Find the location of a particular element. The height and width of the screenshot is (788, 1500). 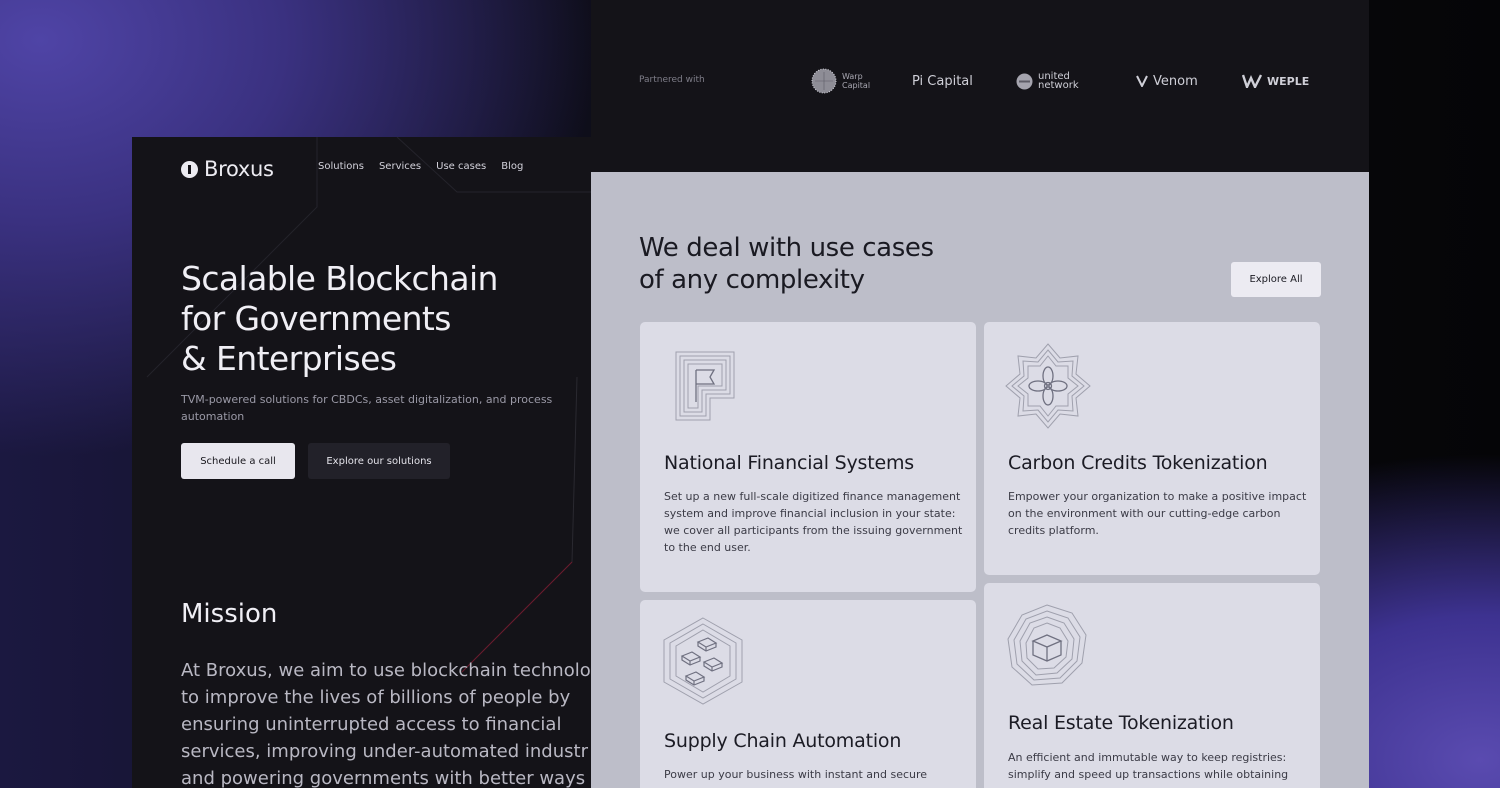

explore-all-button: Explore All is located at coordinates (1276, 279).